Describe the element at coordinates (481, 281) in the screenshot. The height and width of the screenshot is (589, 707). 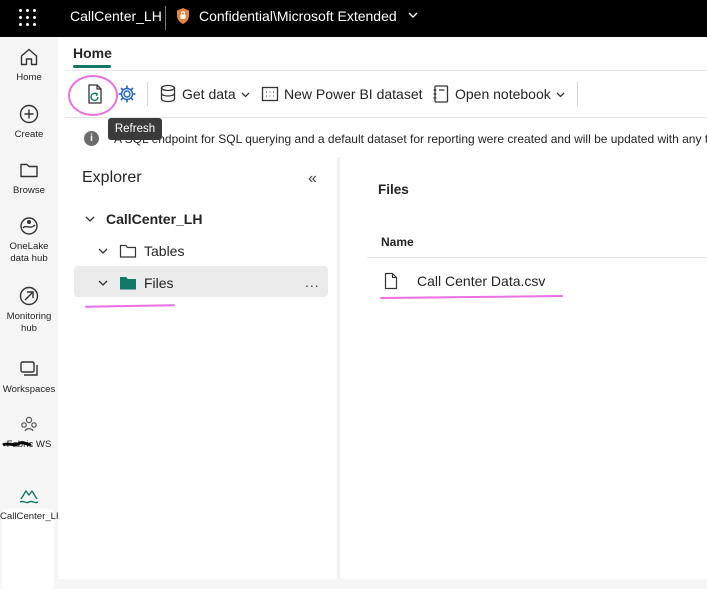
I see `file-name: Call Center Data.csv` at that location.